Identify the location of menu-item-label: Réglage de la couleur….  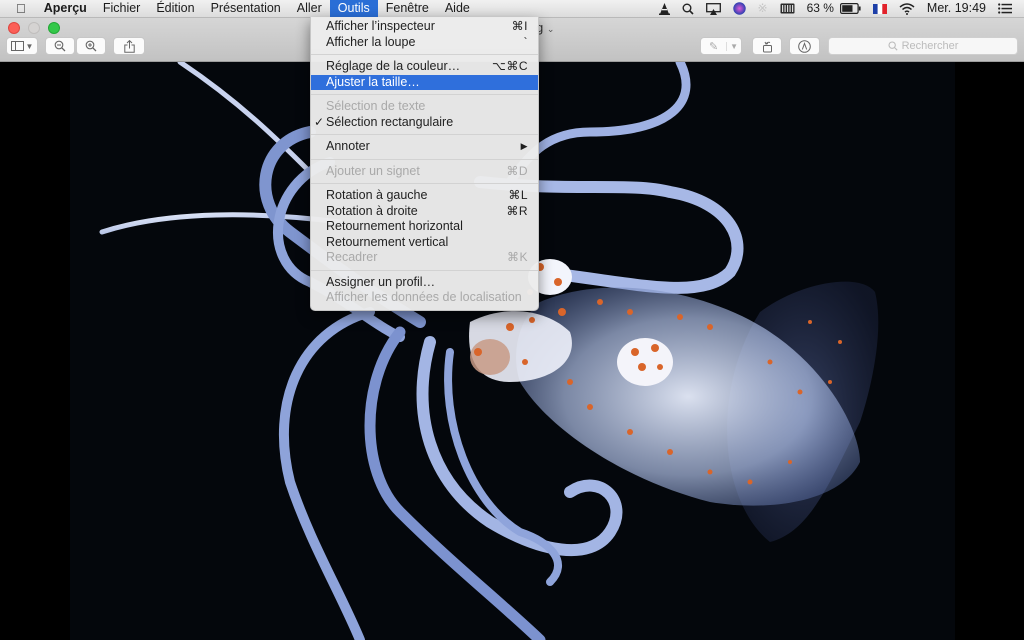
(393, 66).